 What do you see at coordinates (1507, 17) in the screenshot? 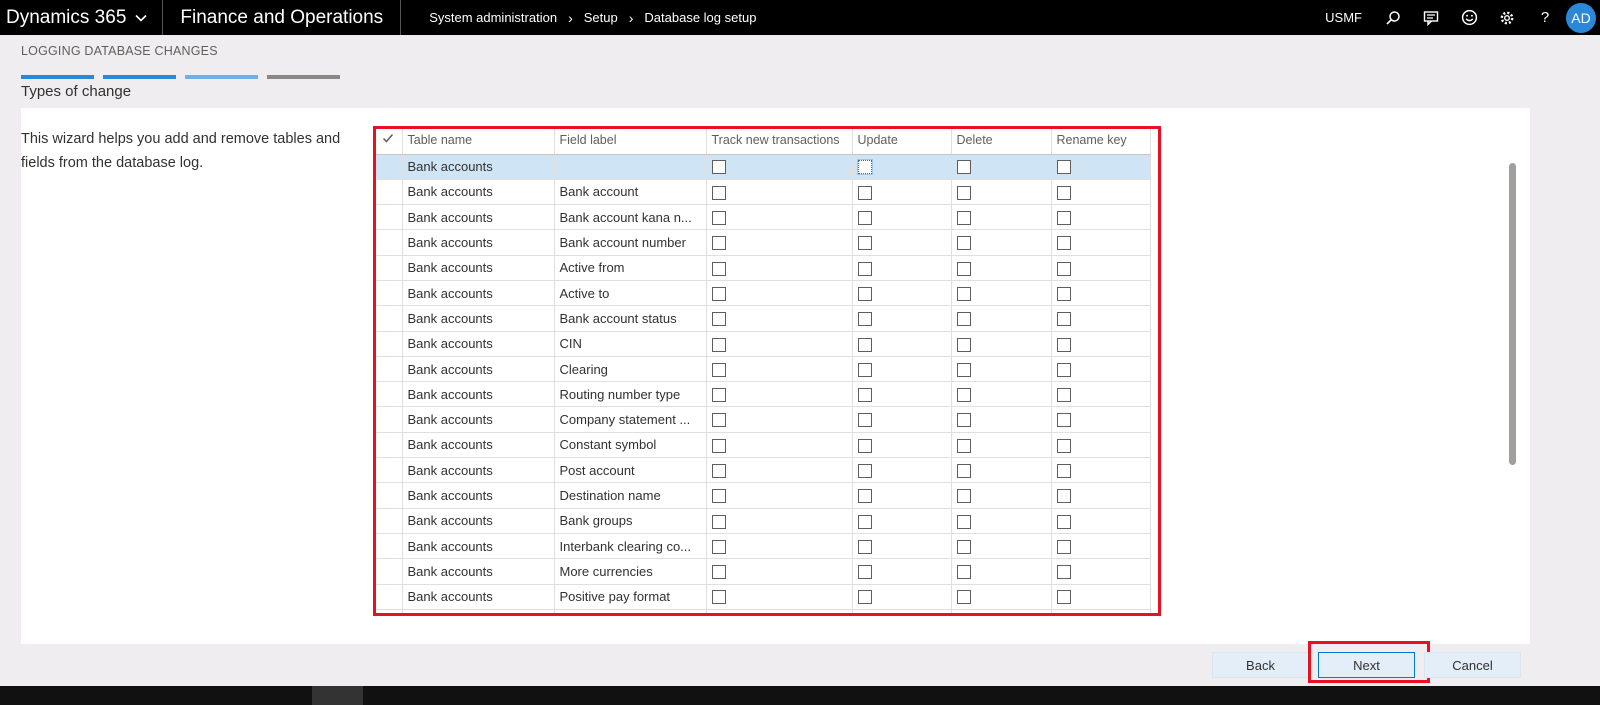
I see `gear-icon` at bounding box center [1507, 17].